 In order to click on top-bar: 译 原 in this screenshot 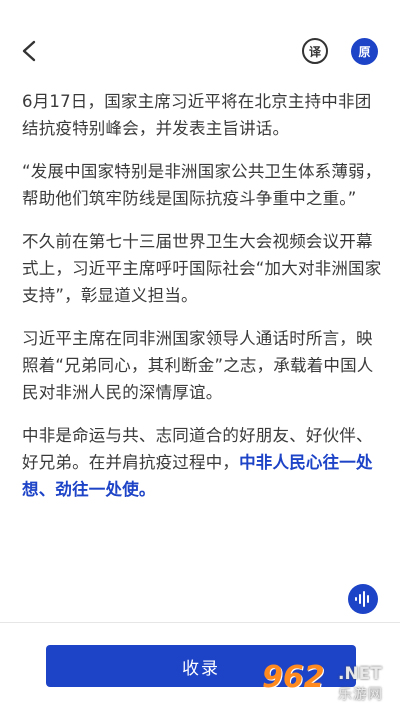, I will do `click(200, 46)`.